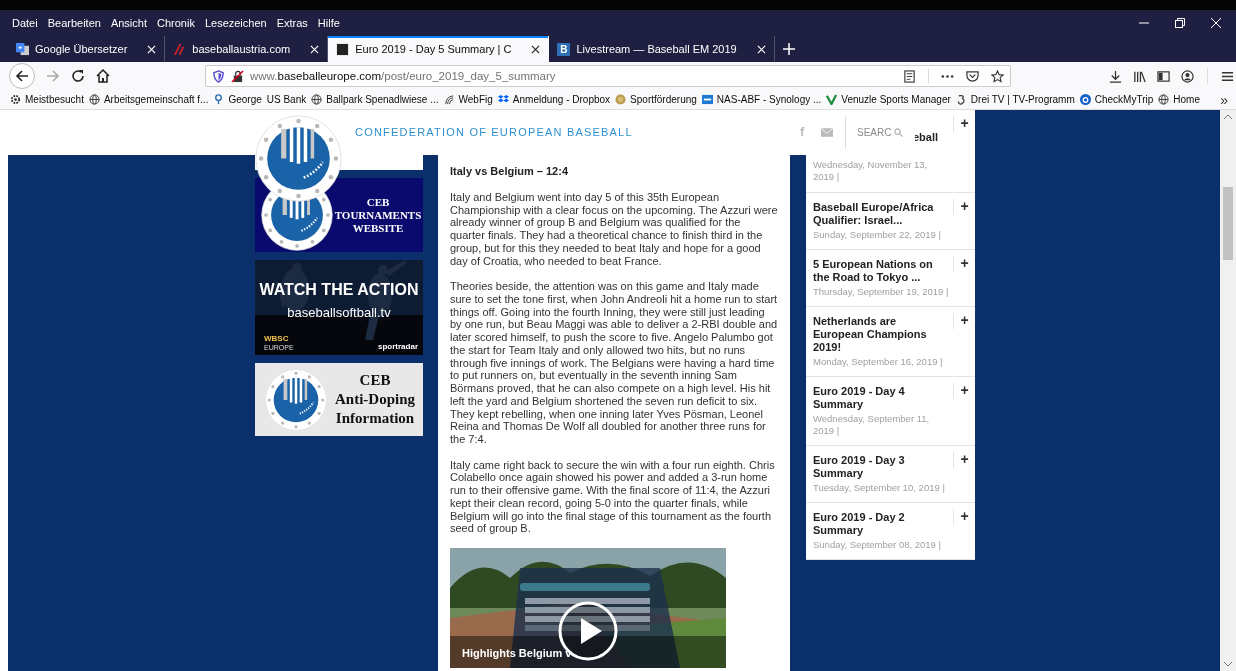 The image size is (1236, 671). What do you see at coordinates (788, 49) in the screenshot?
I see `plus-icon` at bounding box center [788, 49].